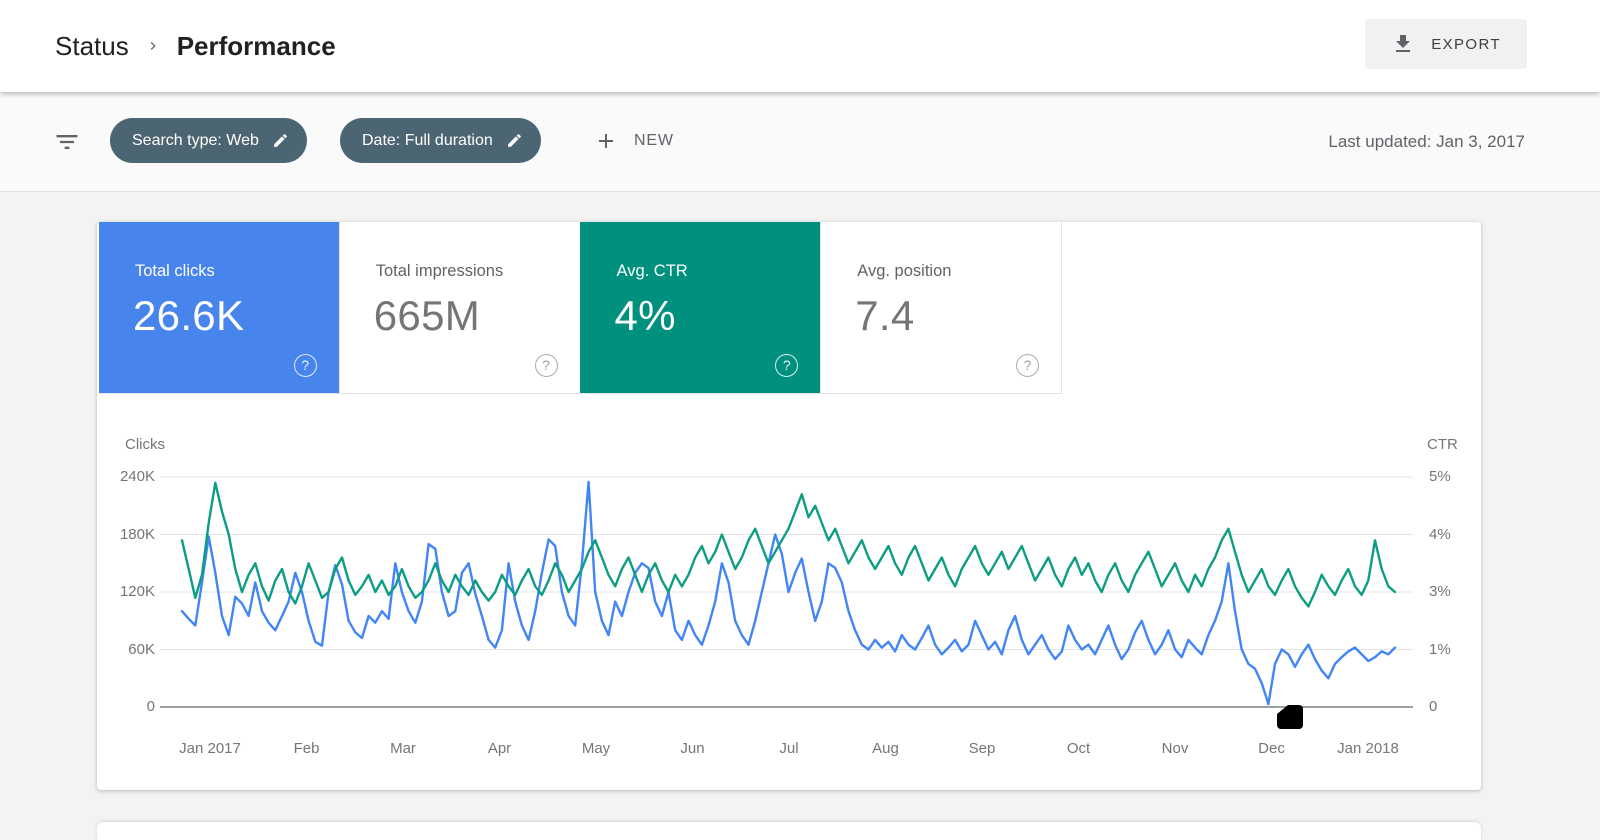  I want to click on x-axis-label: Sep, so click(982, 748).